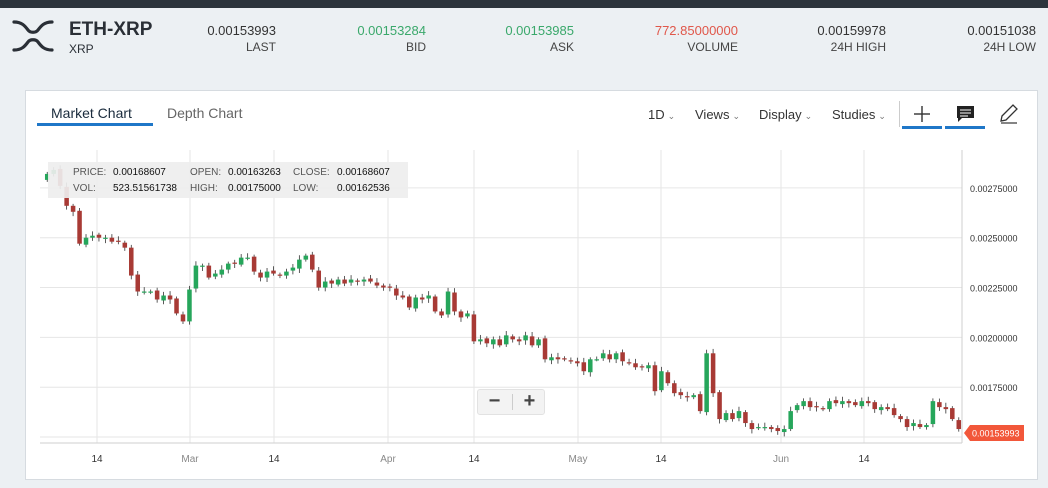  I want to click on views-menu: Views ⌄, so click(717, 114).